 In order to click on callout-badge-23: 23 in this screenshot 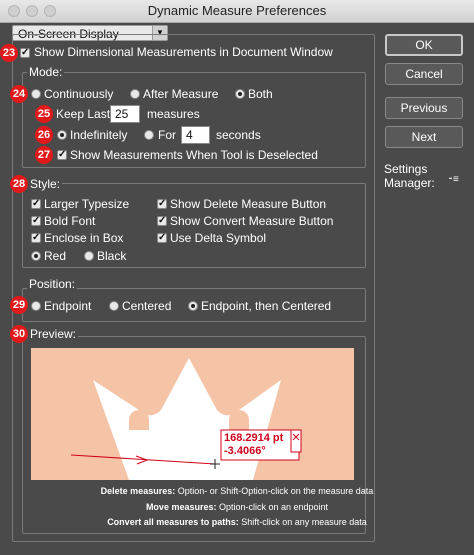, I will do `click(9, 53)`.